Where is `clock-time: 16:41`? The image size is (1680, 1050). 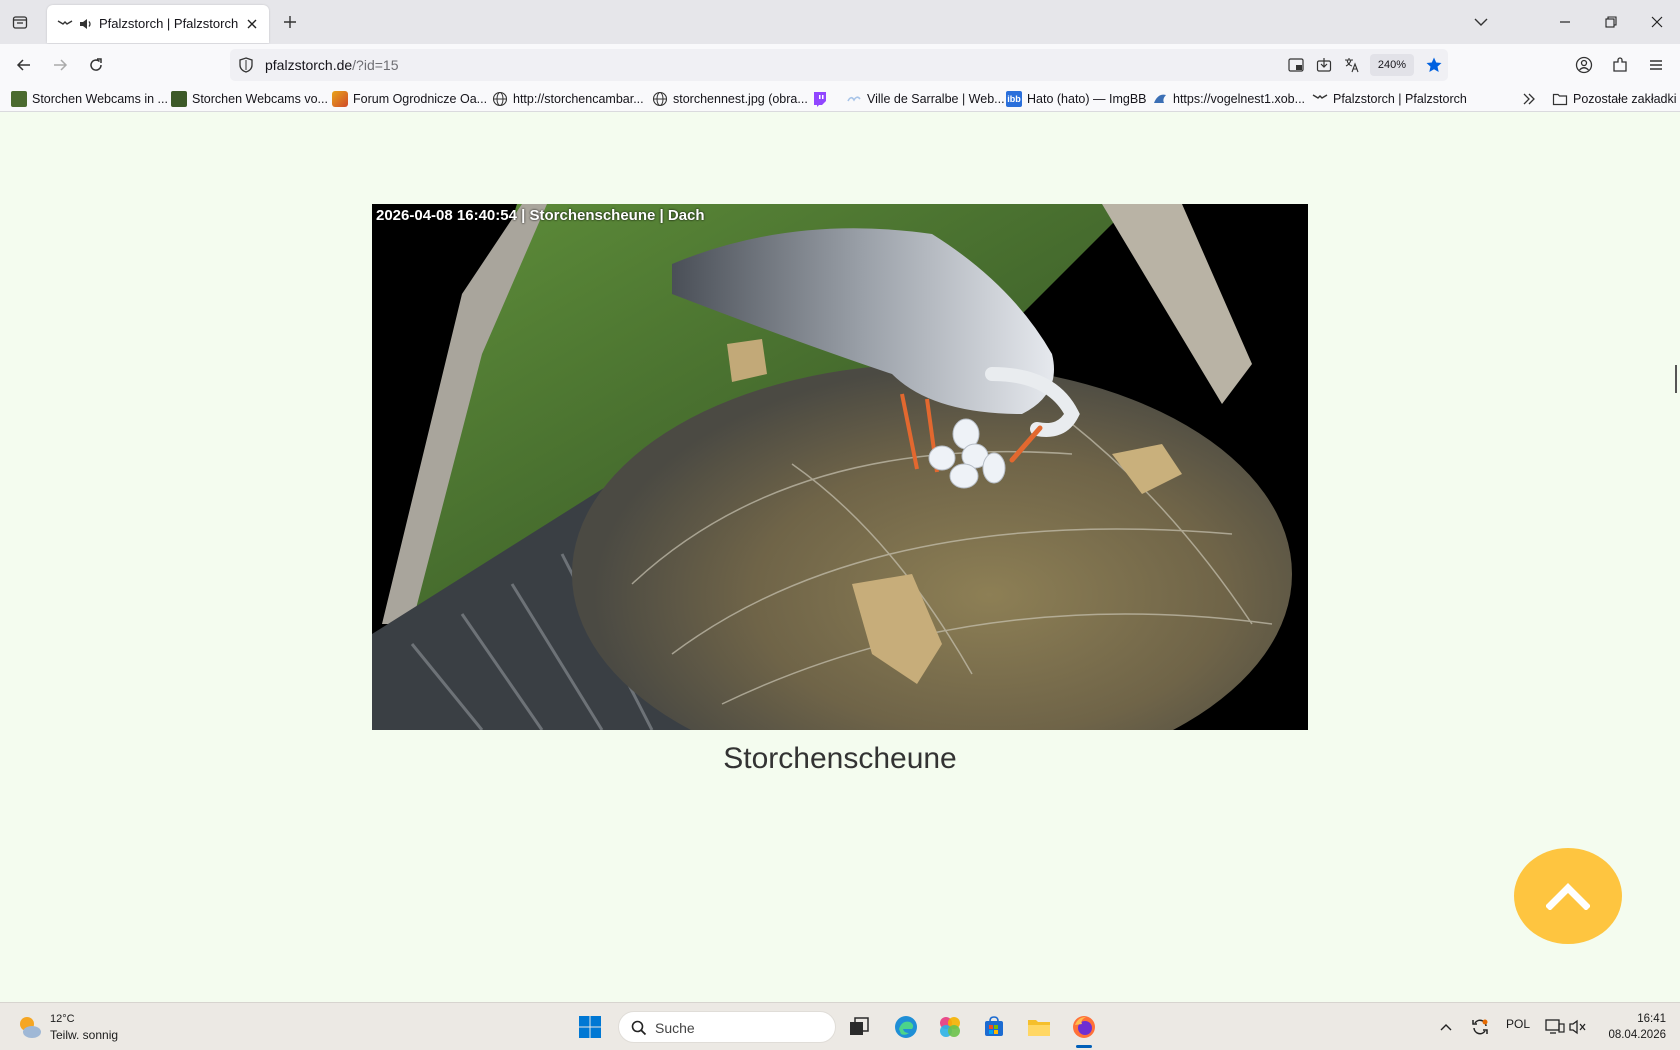 clock-time: 16:41 is located at coordinates (1651, 1019).